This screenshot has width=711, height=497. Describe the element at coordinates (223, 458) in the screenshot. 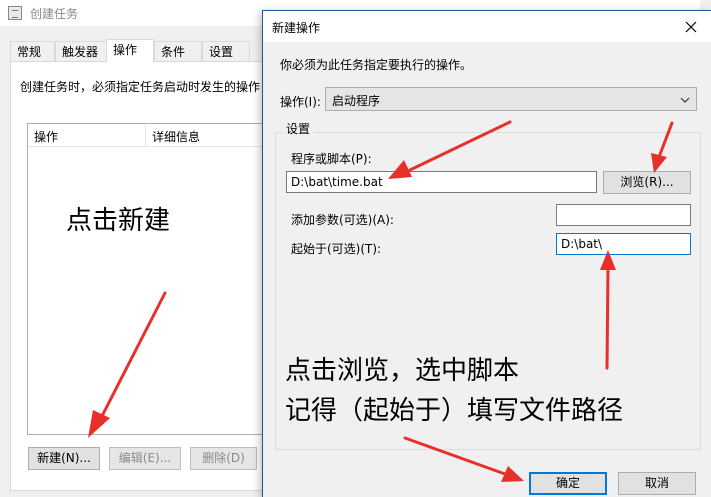

I see `delete-action-button: 删除(D)` at that location.